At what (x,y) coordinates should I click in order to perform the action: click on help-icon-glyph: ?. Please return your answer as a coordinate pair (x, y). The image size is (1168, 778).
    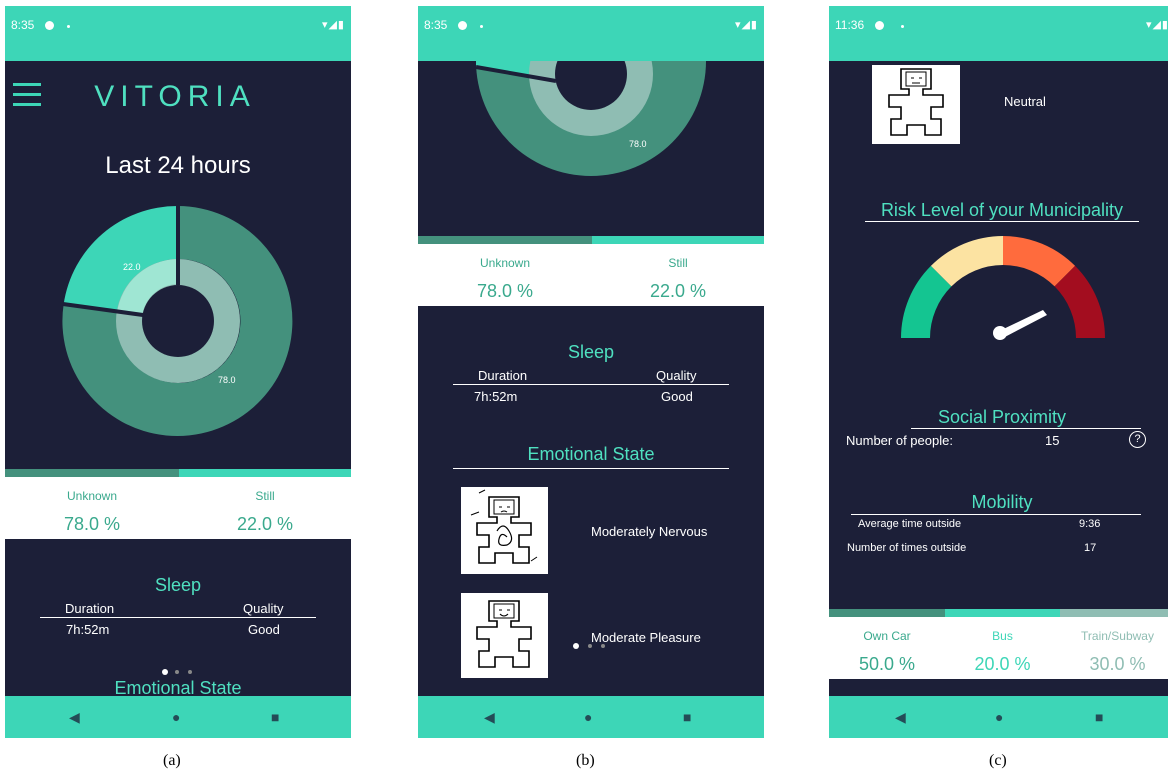
    Looking at the image, I should click on (1137, 439).